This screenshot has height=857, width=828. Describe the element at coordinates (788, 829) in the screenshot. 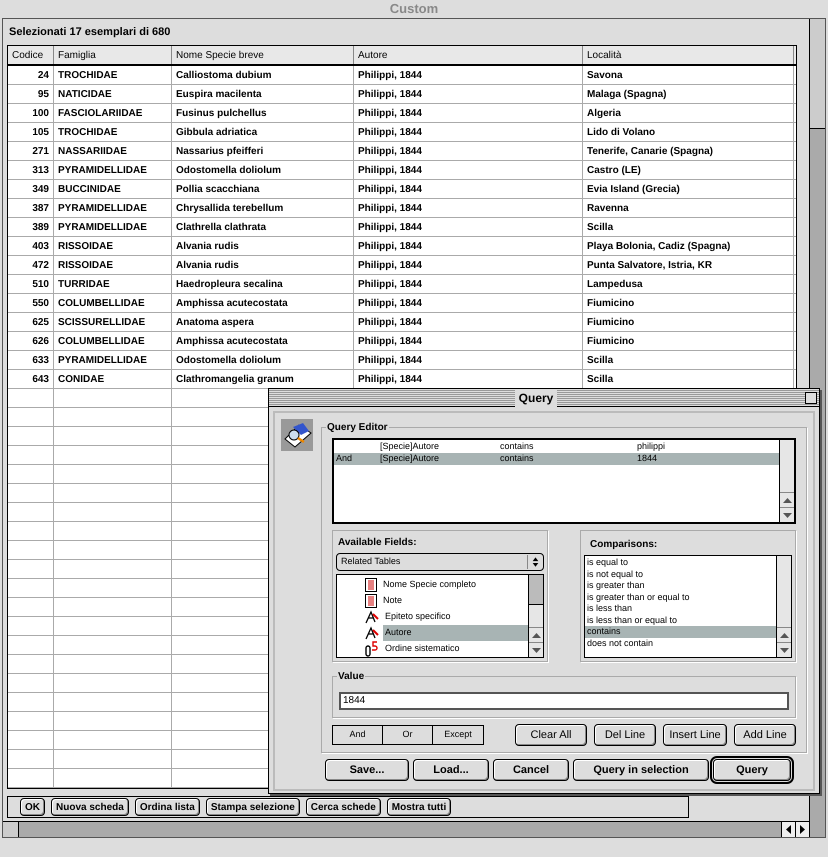

I see `scroll-left-icon` at that location.